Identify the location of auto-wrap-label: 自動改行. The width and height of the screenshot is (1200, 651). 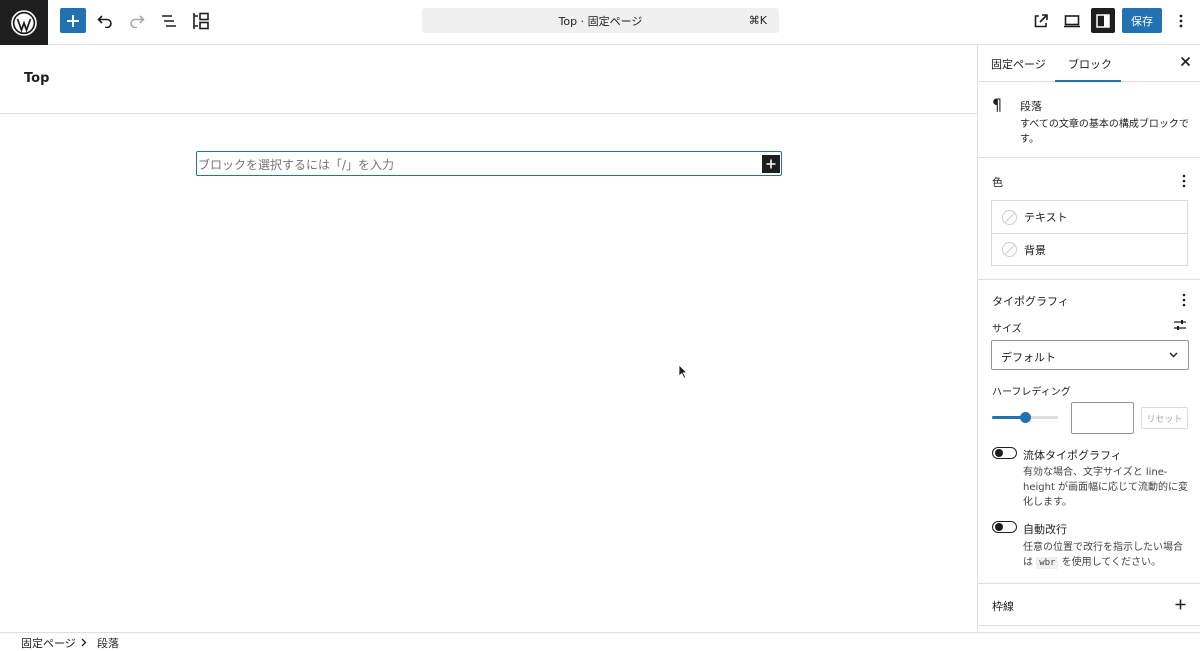
(1045, 529).